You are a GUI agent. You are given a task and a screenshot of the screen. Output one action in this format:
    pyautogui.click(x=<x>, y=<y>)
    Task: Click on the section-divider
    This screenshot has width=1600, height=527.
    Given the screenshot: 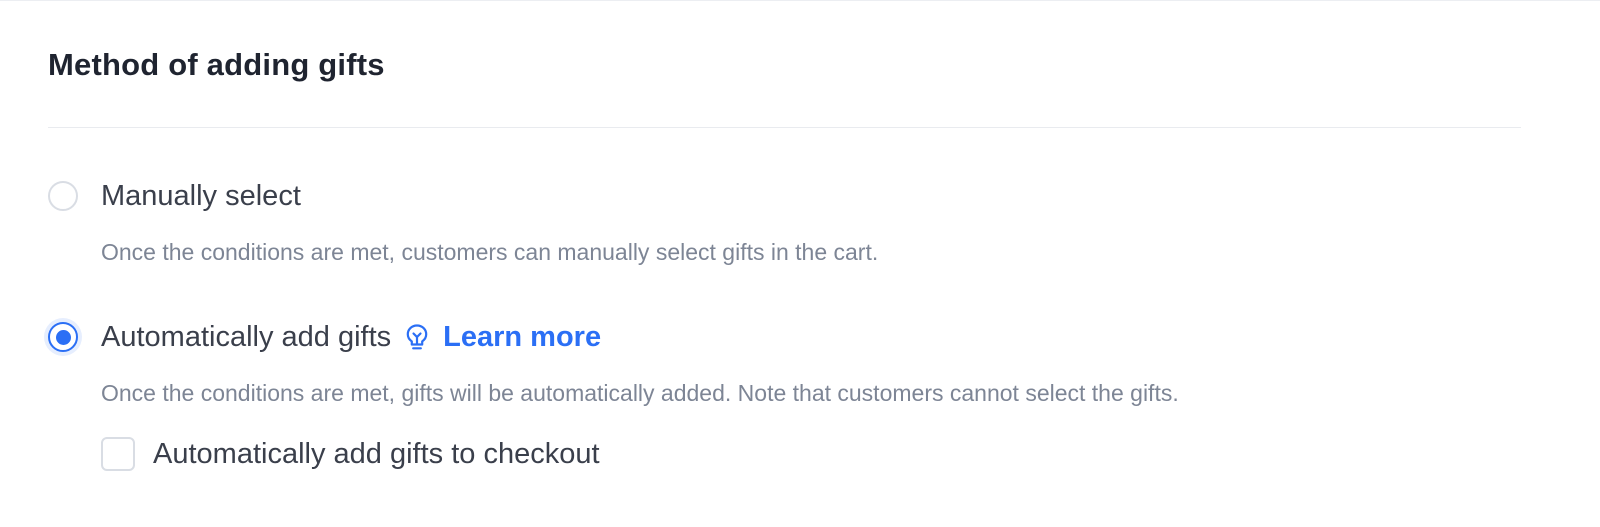 What is the action you would take?
    pyautogui.click(x=784, y=127)
    